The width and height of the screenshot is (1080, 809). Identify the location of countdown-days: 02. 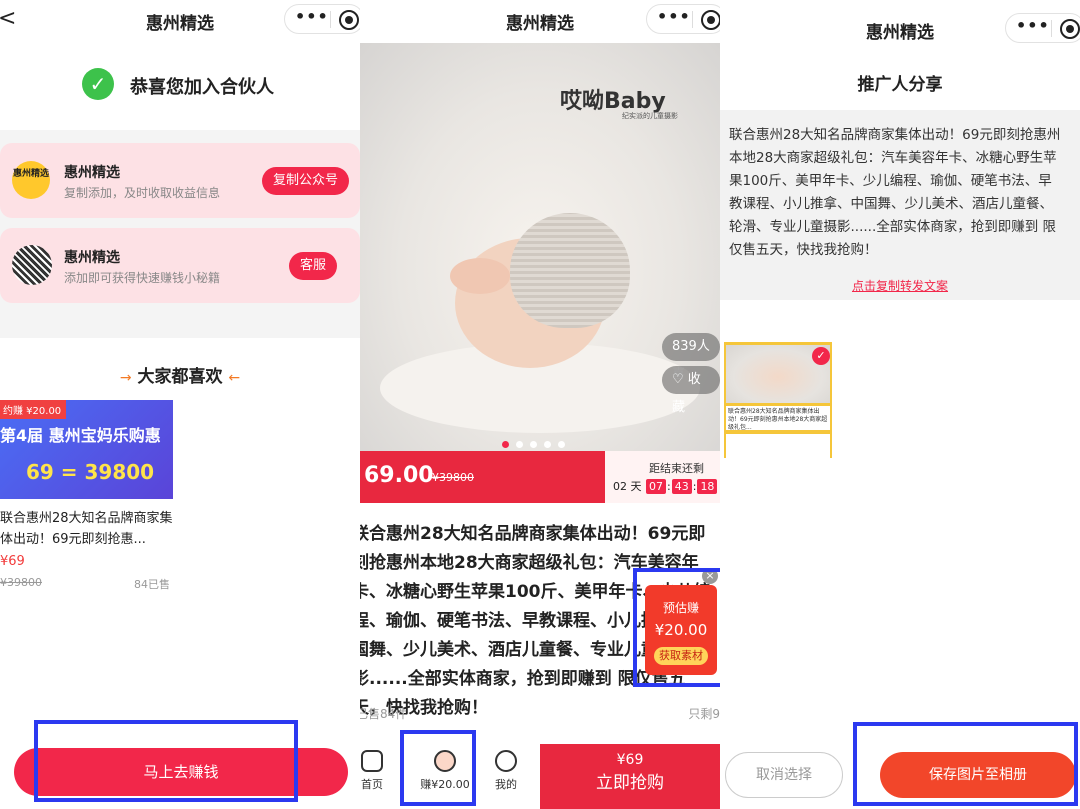
(620, 486).